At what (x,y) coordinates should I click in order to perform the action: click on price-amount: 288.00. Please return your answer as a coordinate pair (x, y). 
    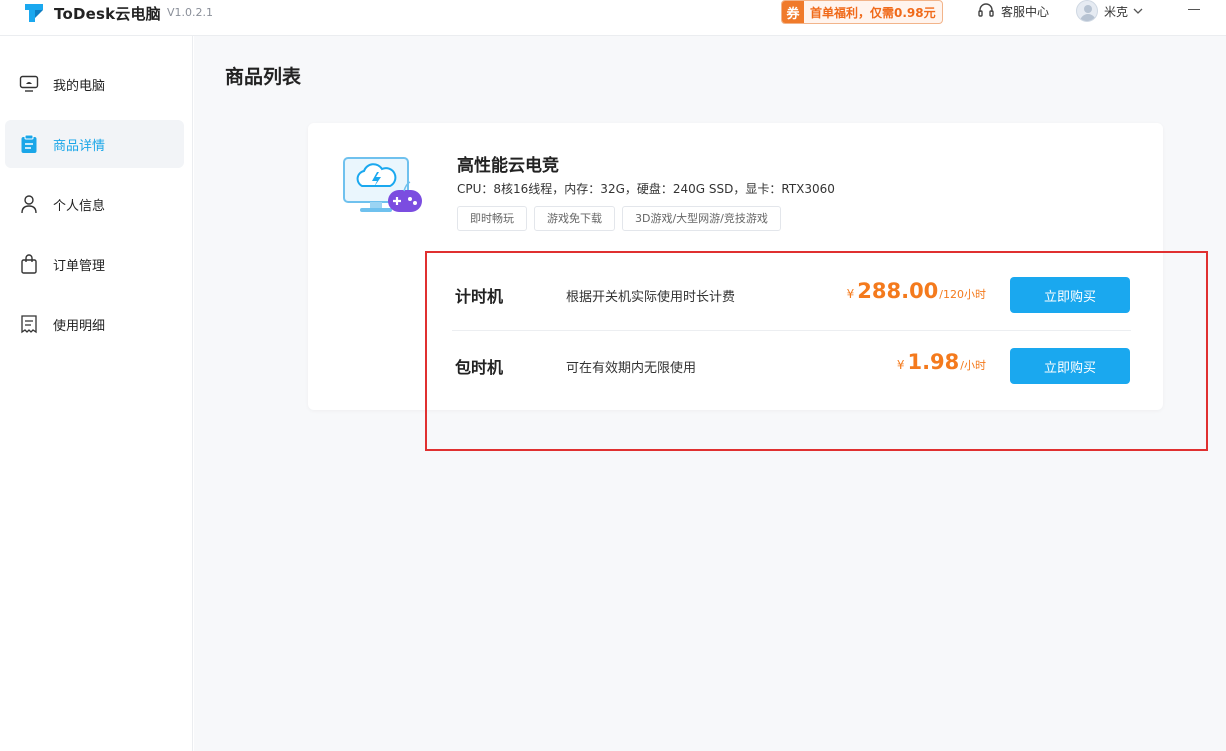
    Looking at the image, I should click on (898, 291).